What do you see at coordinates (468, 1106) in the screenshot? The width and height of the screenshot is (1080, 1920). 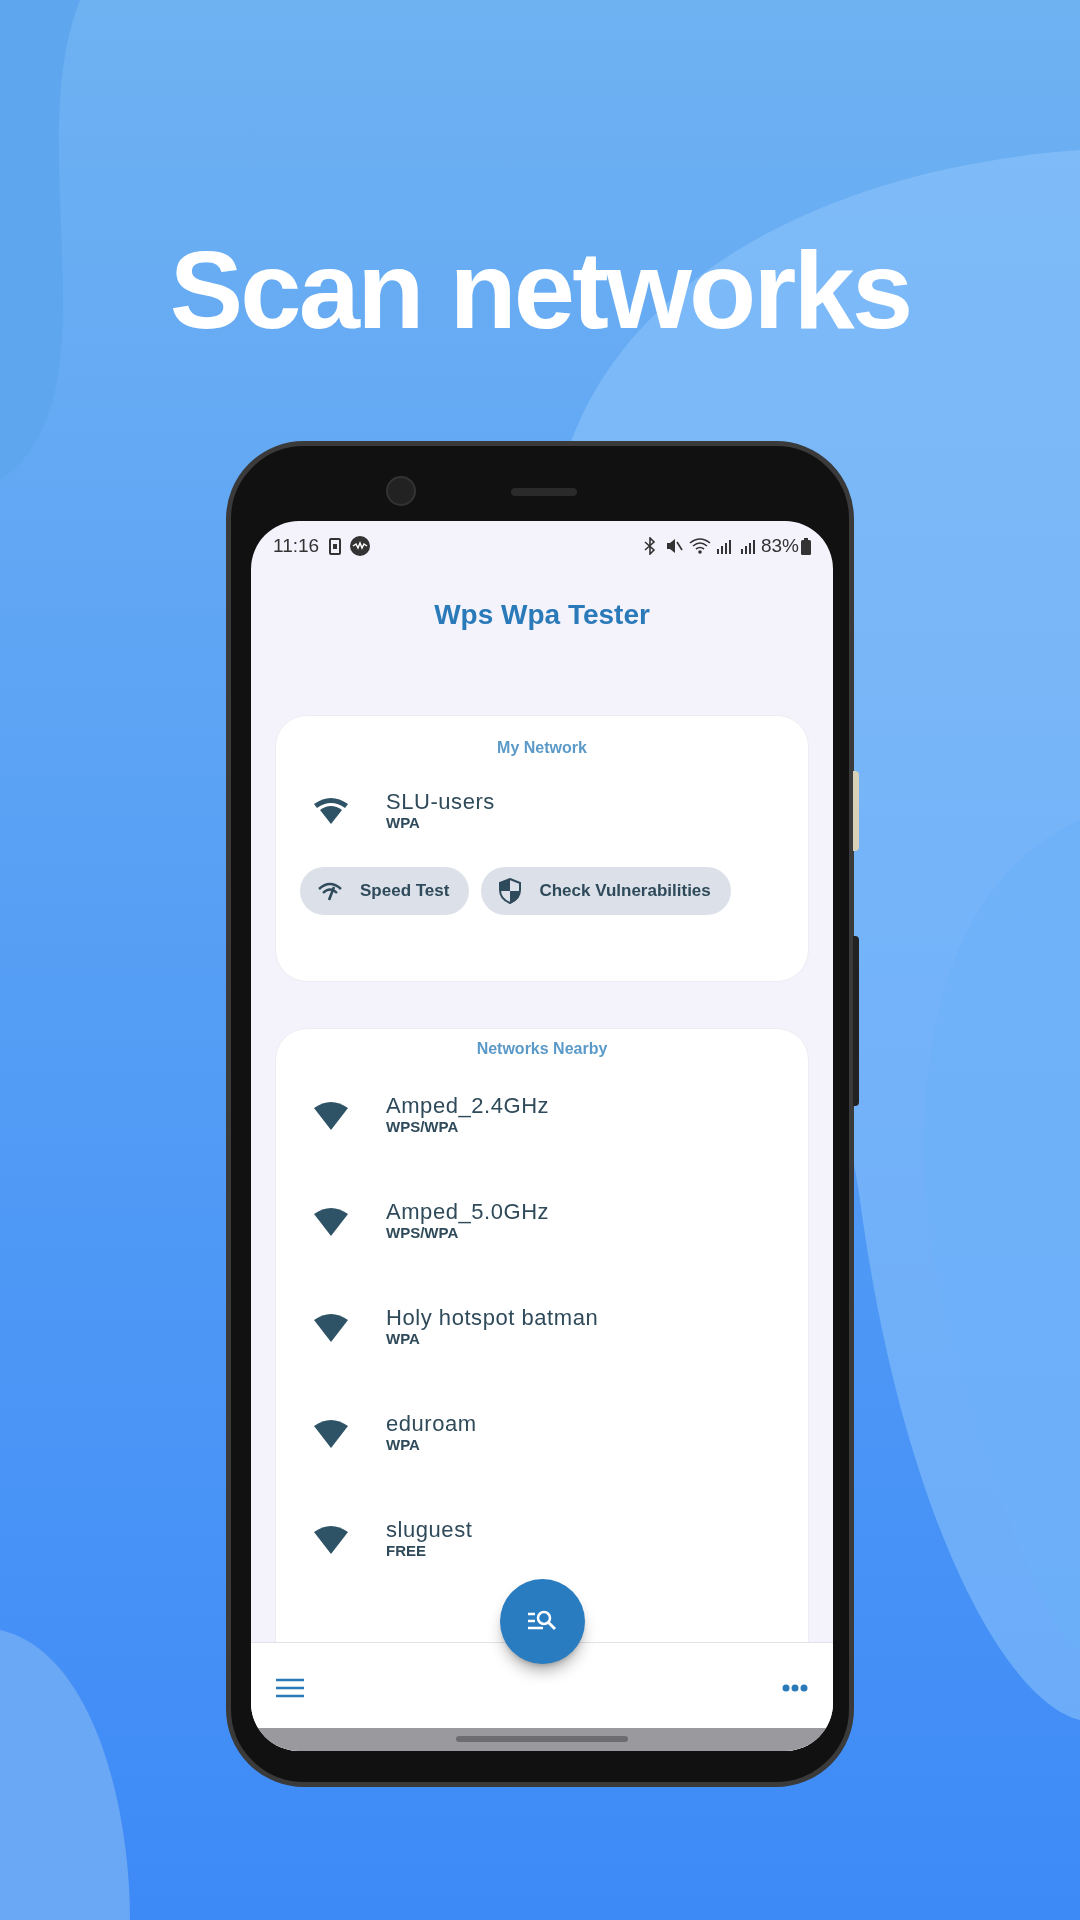 I see `network-name: Amped_2.4GHz` at bounding box center [468, 1106].